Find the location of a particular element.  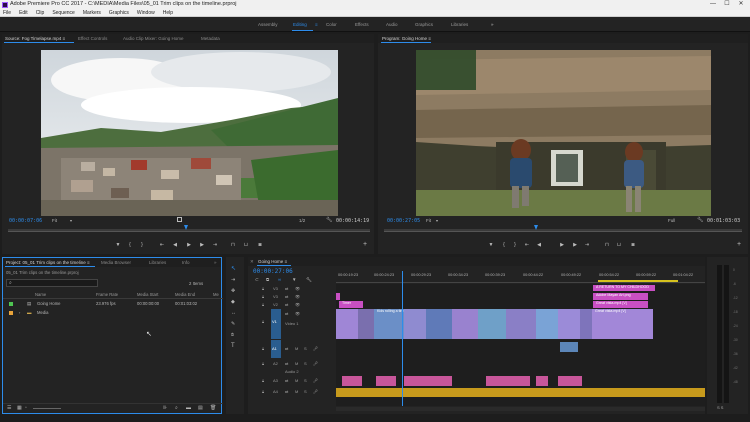

tab-audio-clip-mixer: Audio Clip Mixer: Going Home is located at coordinates (153, 38).